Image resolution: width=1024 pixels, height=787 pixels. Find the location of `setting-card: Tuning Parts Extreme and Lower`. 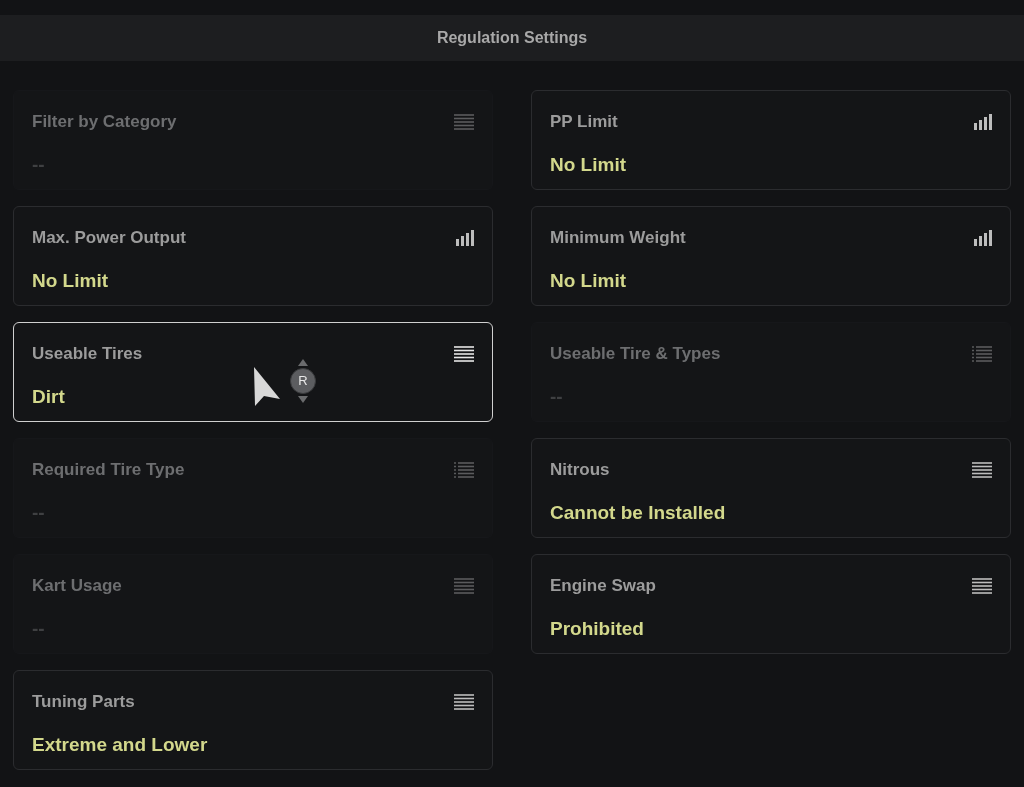

setting-card: Tuning Parts Extreme and Lower is located at coordinates (253, 720).